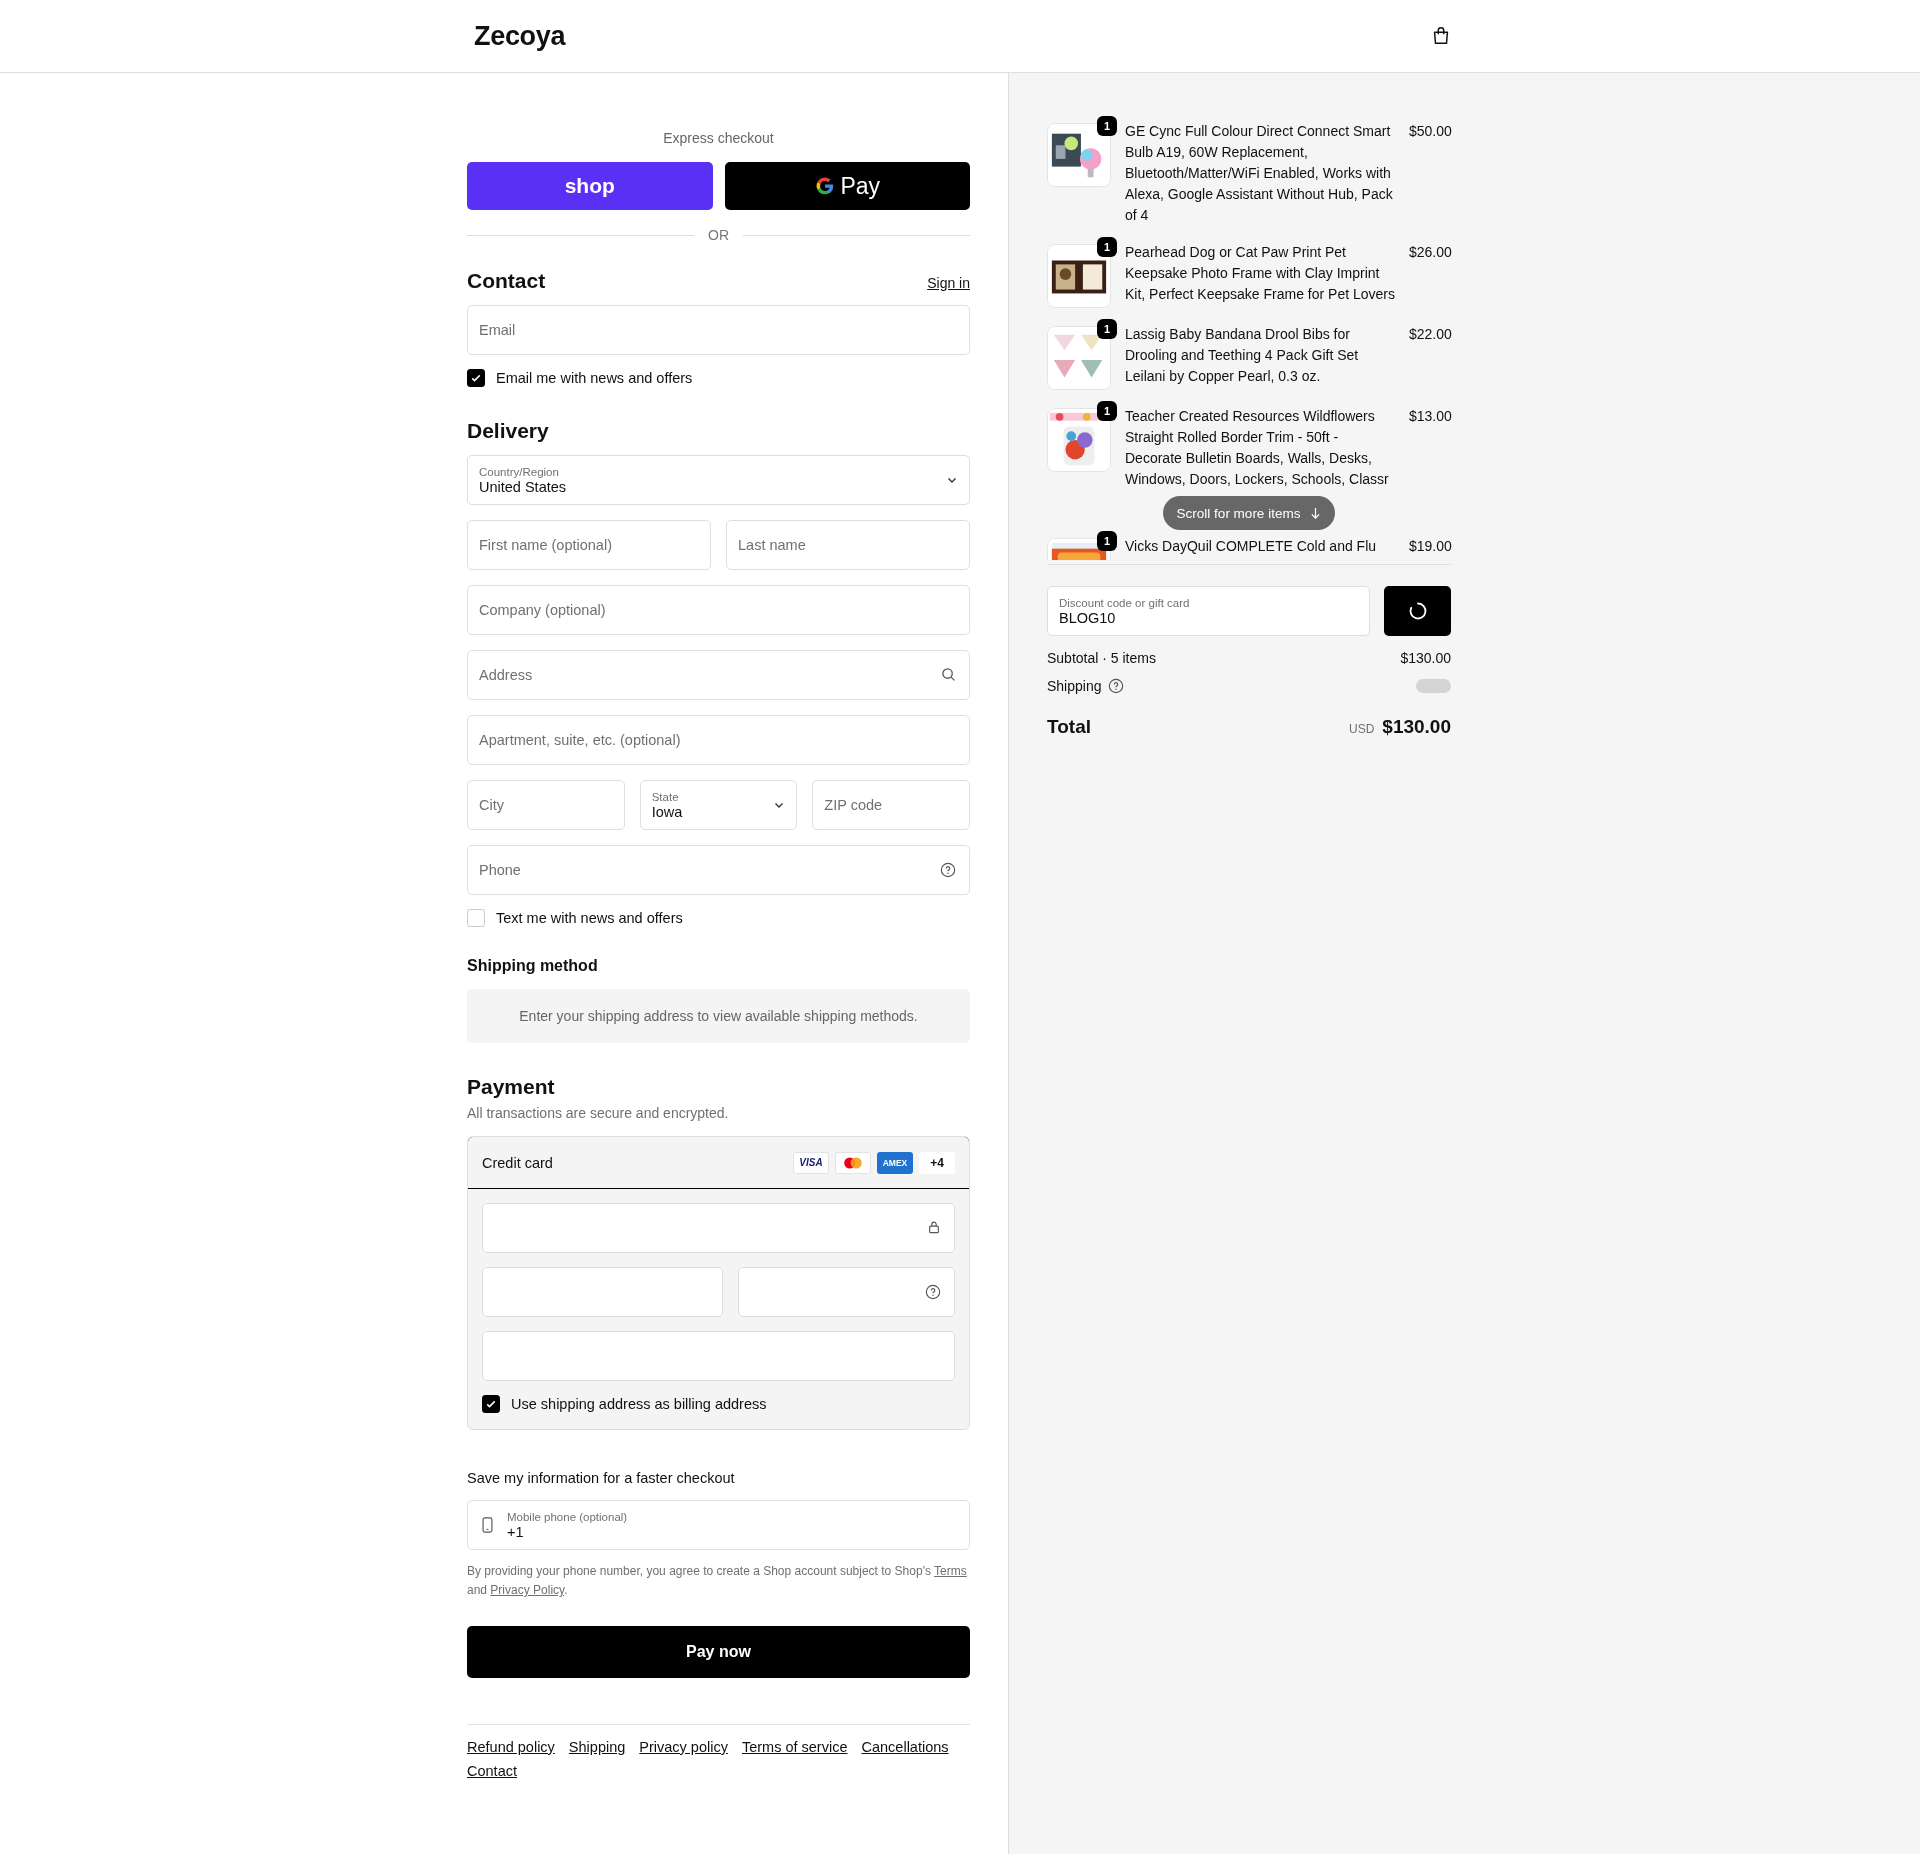 The height and width of the screenshot is (1854, 1920). I want to click on sign-in-link: Sign in, so click(948, 283).